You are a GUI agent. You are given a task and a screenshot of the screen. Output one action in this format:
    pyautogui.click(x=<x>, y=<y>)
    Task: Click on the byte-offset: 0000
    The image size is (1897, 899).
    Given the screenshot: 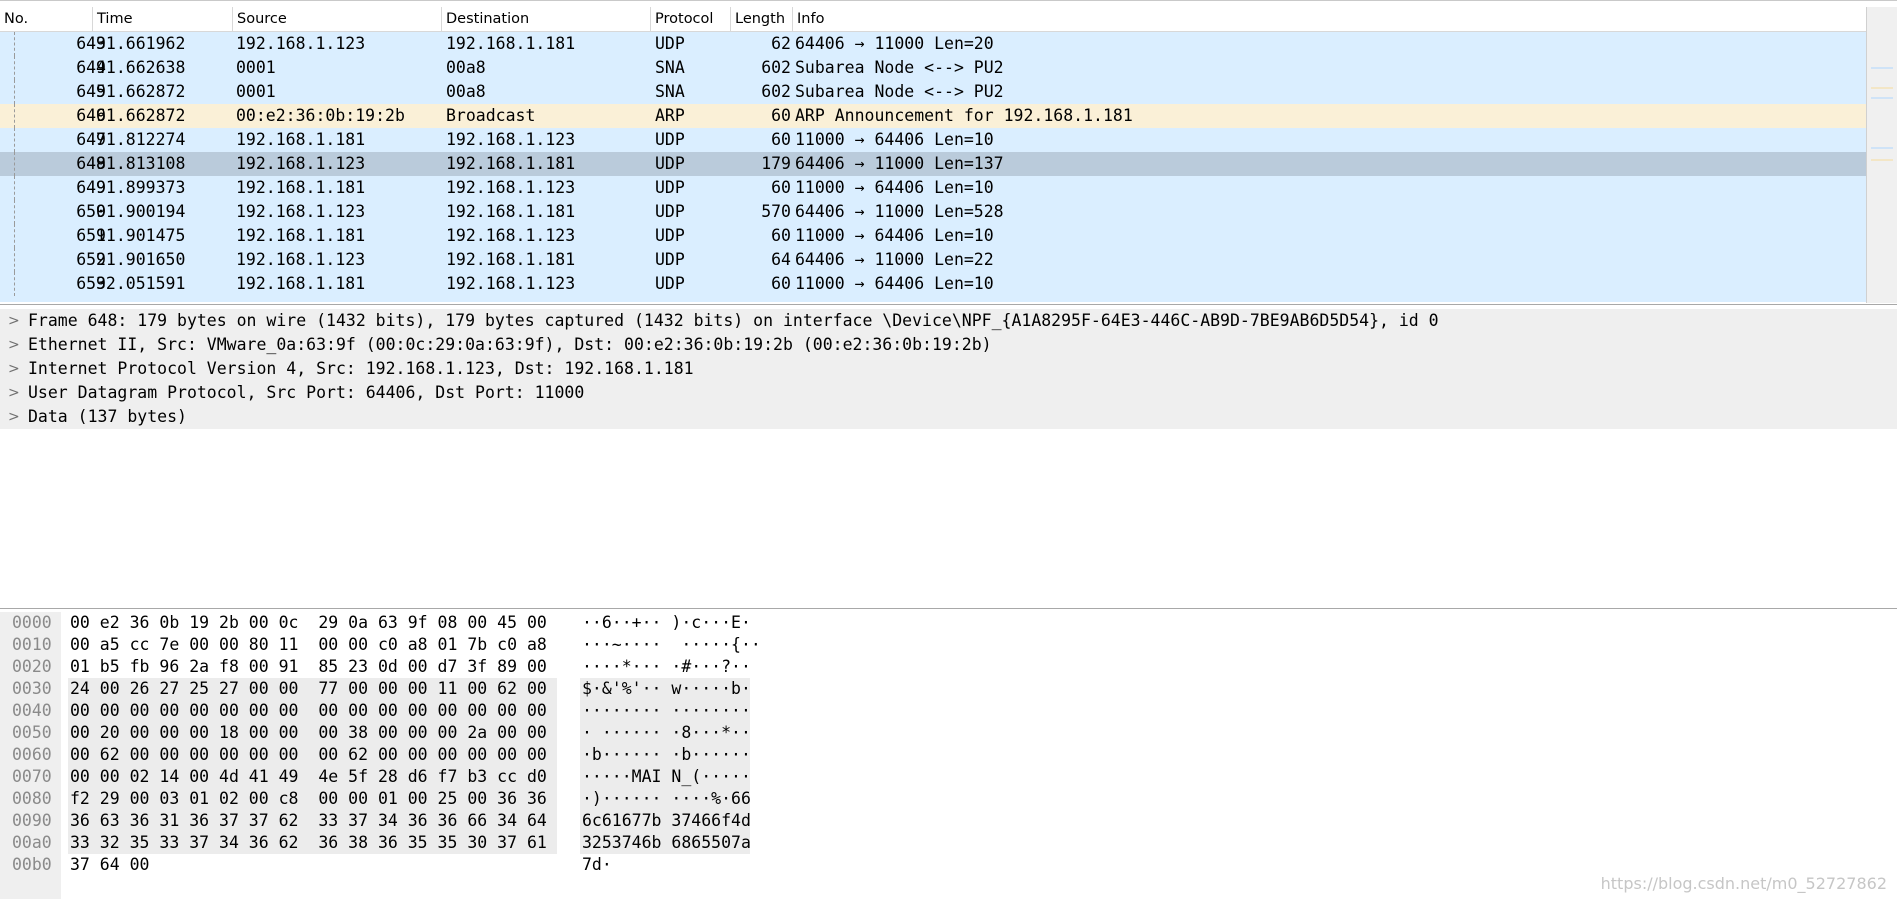 What is the action you would take?
    pyautogui.click(x=32, y=622)
    